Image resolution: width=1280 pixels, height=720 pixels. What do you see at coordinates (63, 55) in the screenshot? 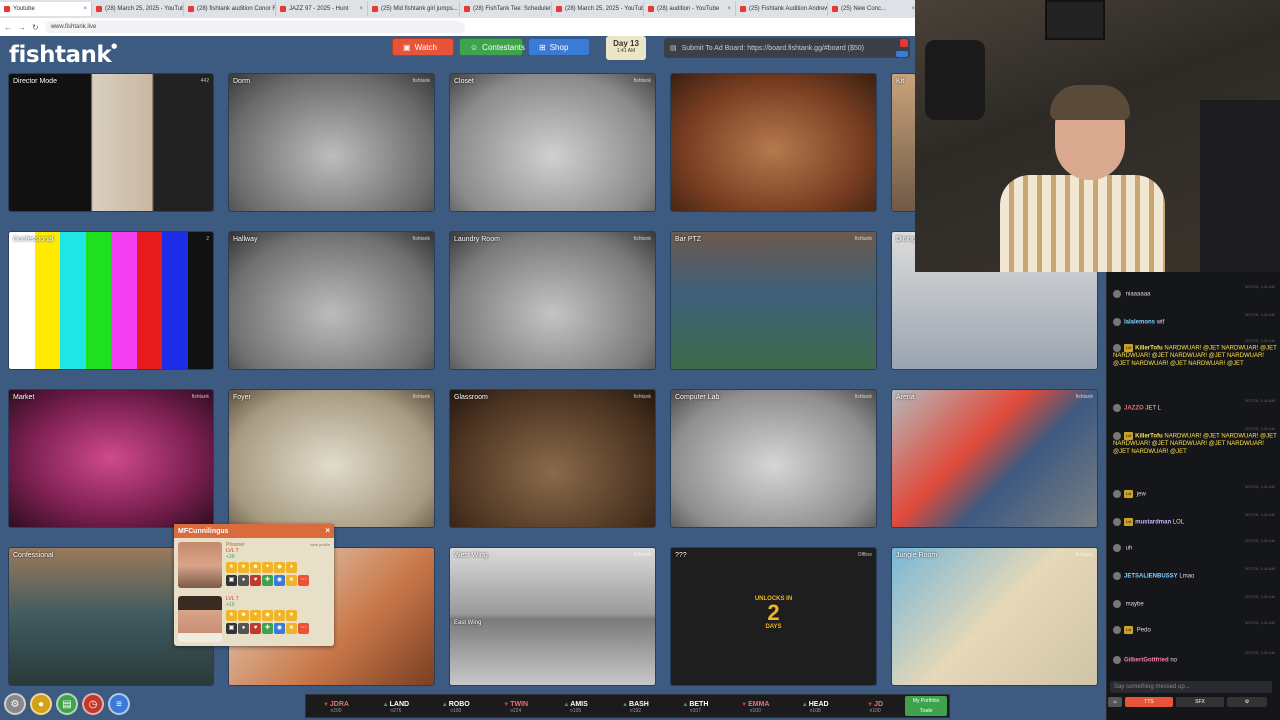
I see `fishtank-logo: fishtank●` at bounding box center [63, 55].